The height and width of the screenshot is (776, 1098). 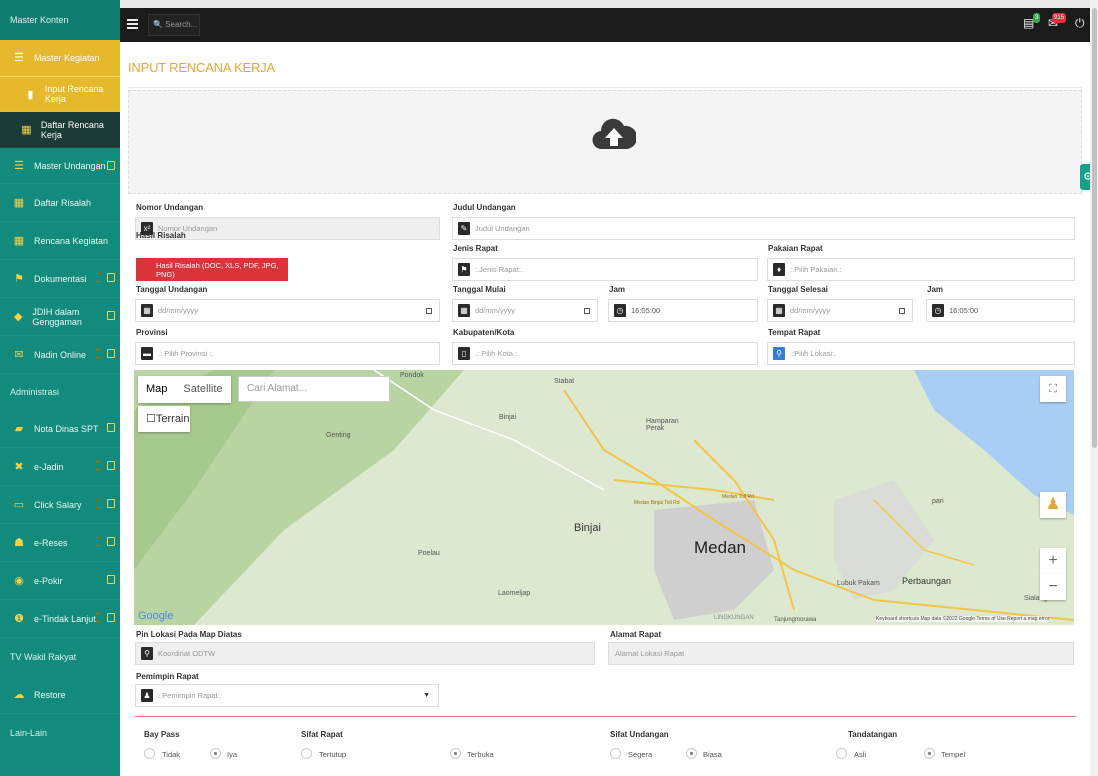 I want to click on radio-tidak, so click(x=149, y=753).